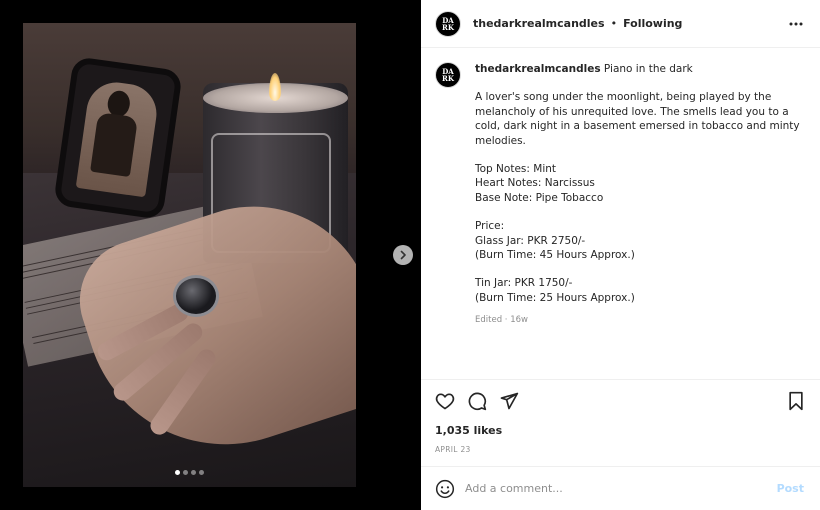  I want to click on picture-frame, so click(118, 138).